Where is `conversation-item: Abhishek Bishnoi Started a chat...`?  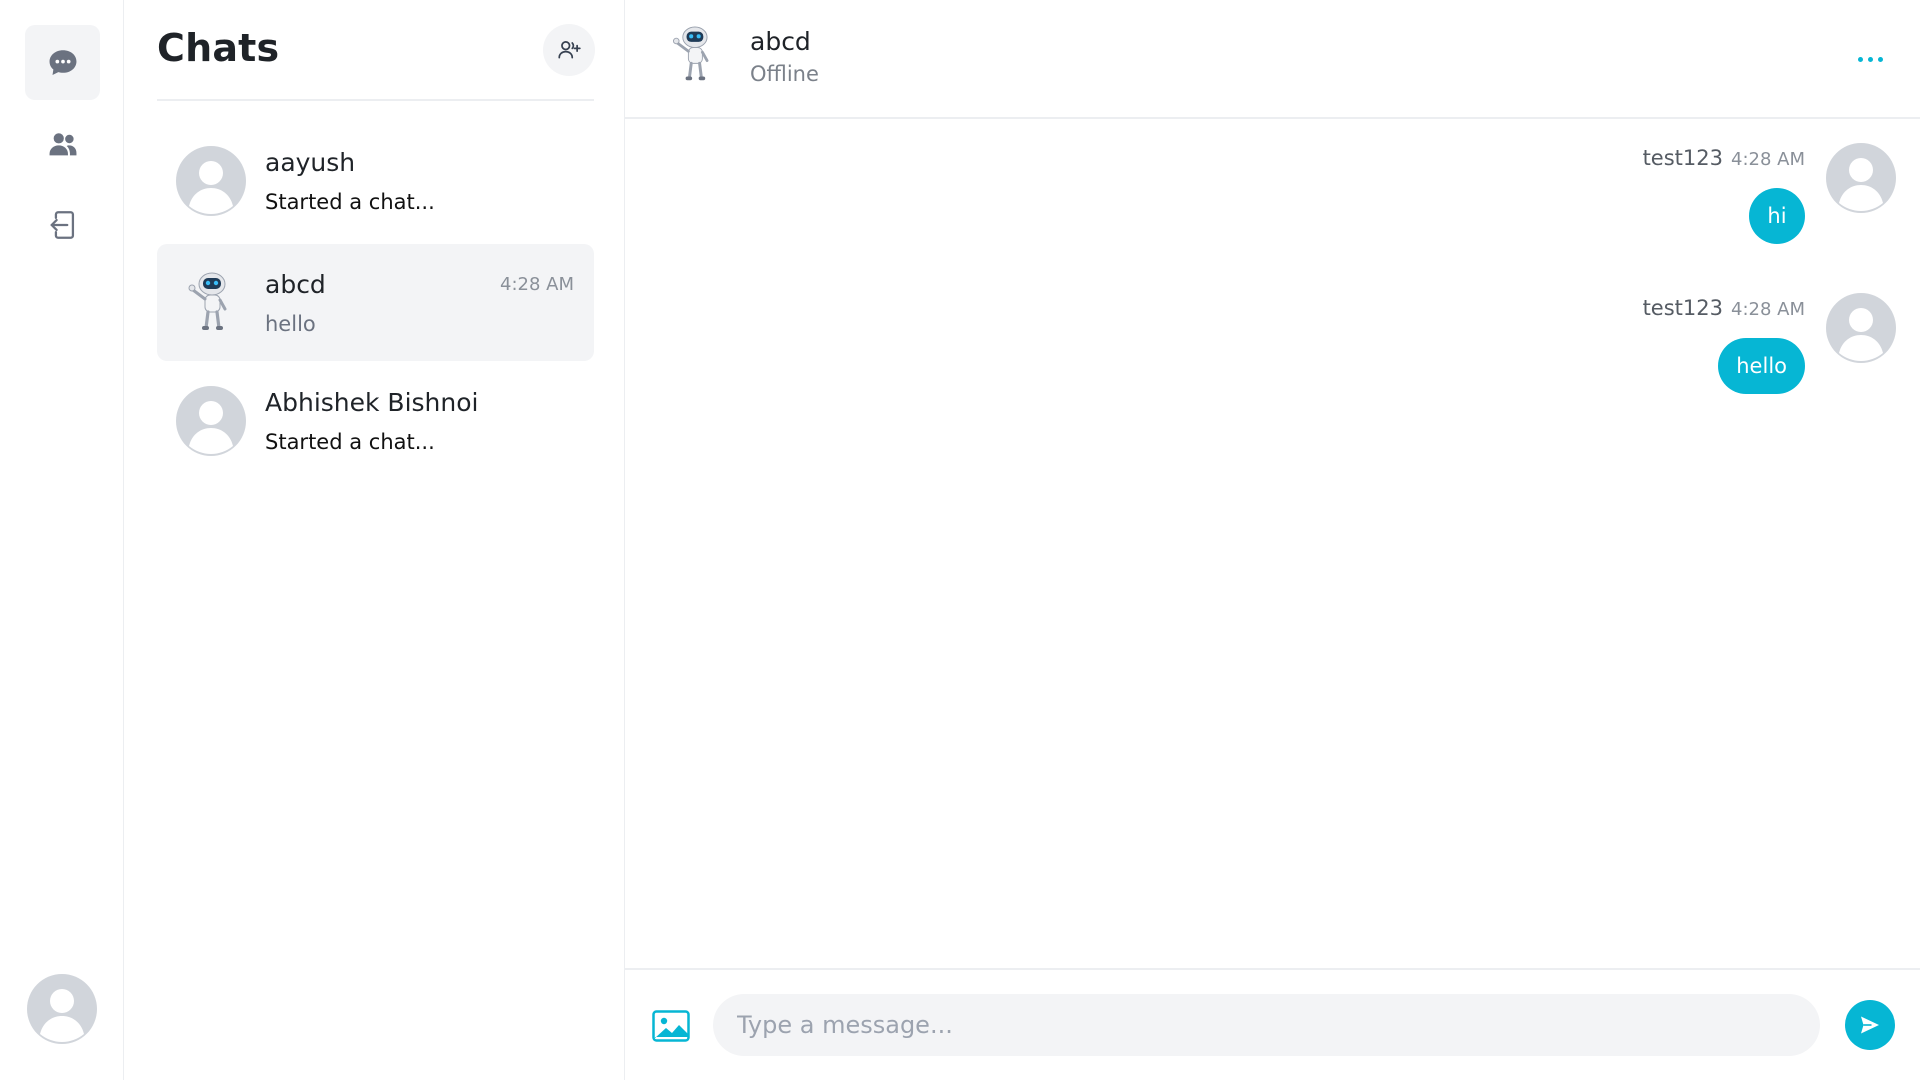 conversation-item: Abhishek Bishnoi Started a chat... is located at coordinates (375, 420).